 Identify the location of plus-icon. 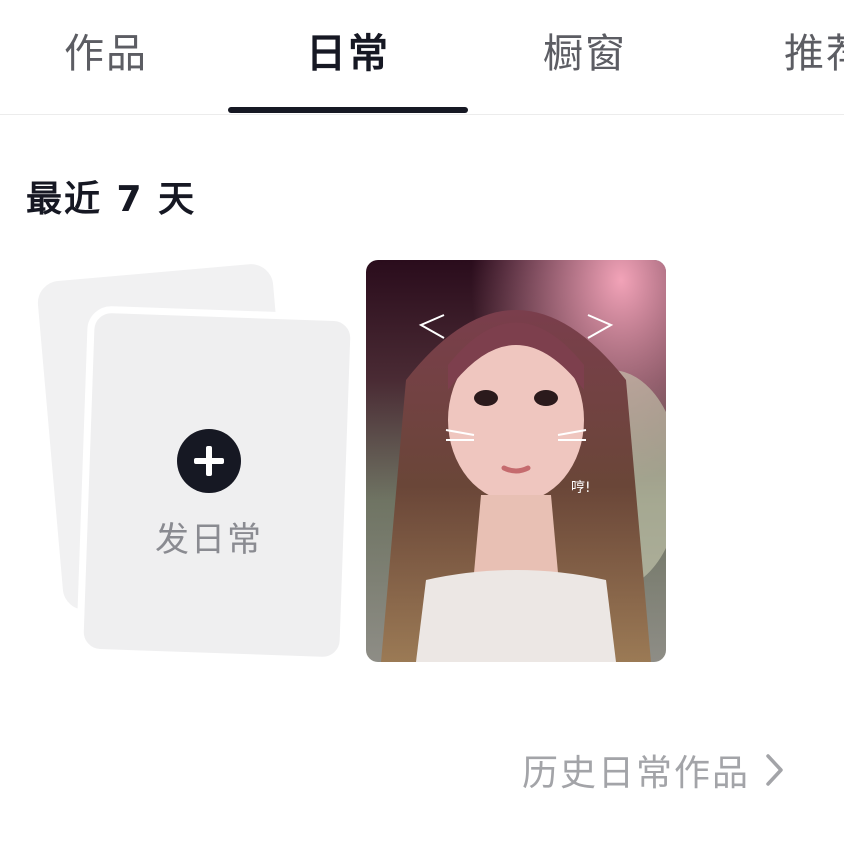
(209, 461).